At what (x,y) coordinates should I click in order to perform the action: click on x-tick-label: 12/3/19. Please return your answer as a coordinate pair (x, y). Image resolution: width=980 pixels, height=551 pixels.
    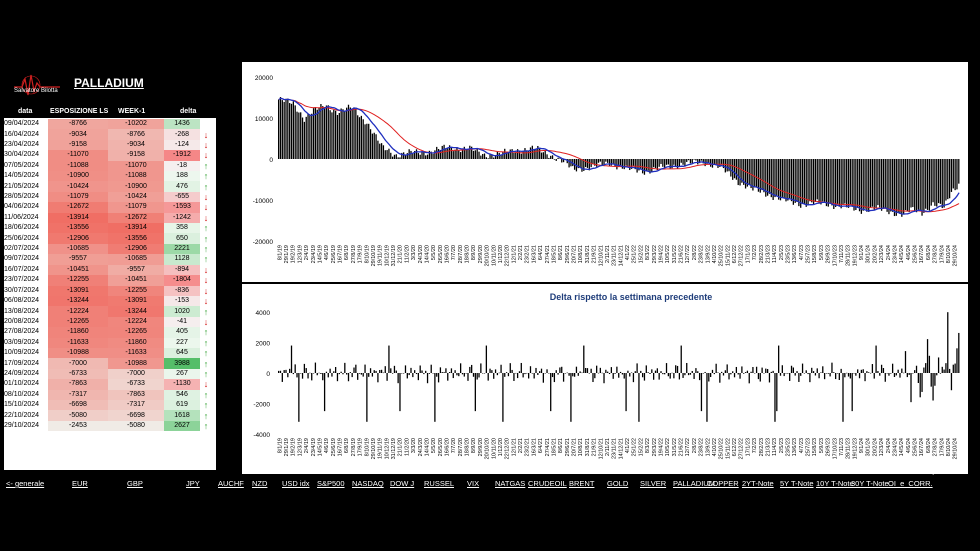
    Looking at the image, I should click on (300, 447).